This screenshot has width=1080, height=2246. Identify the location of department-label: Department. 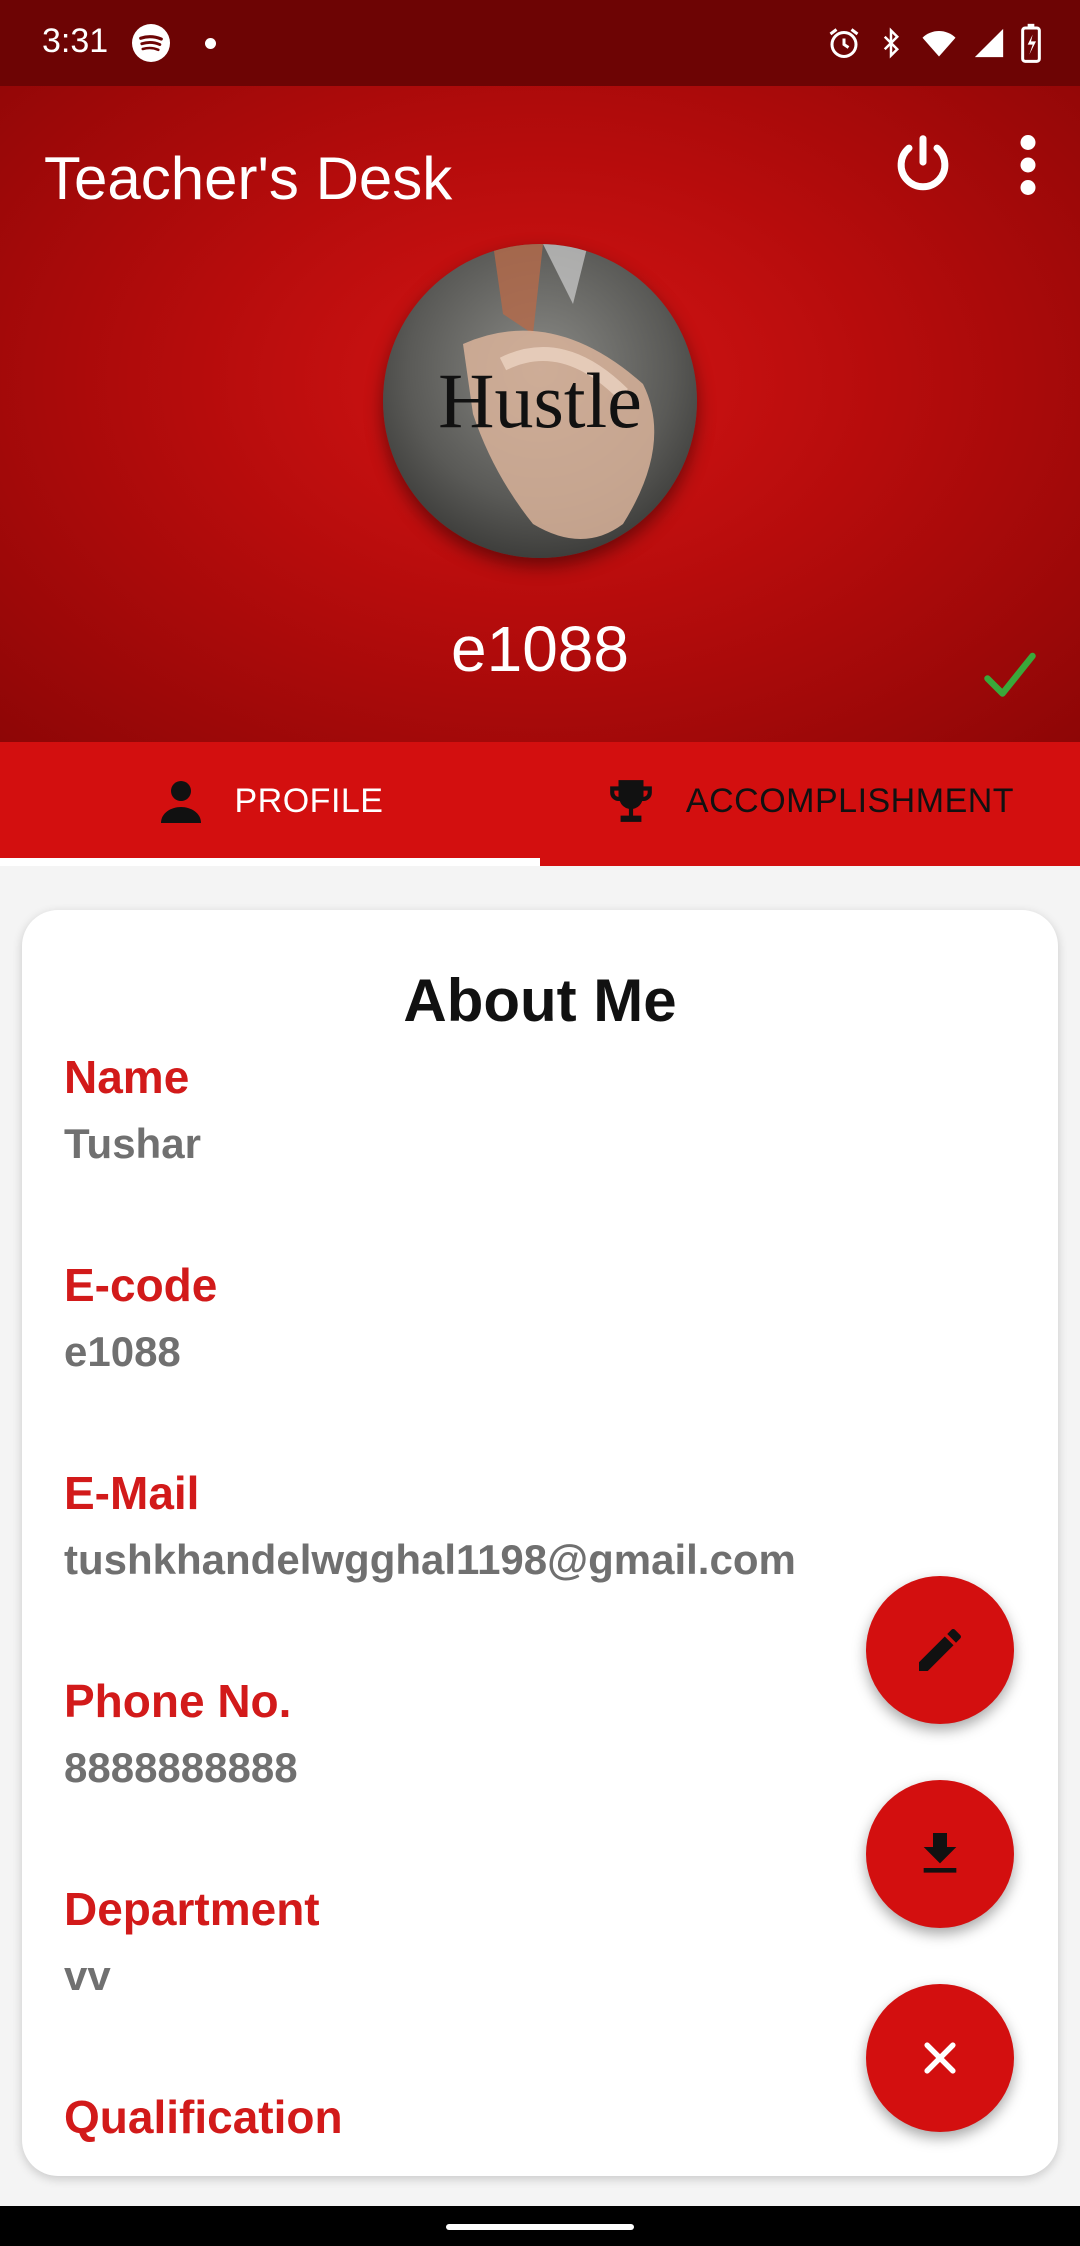
(192, 1909).